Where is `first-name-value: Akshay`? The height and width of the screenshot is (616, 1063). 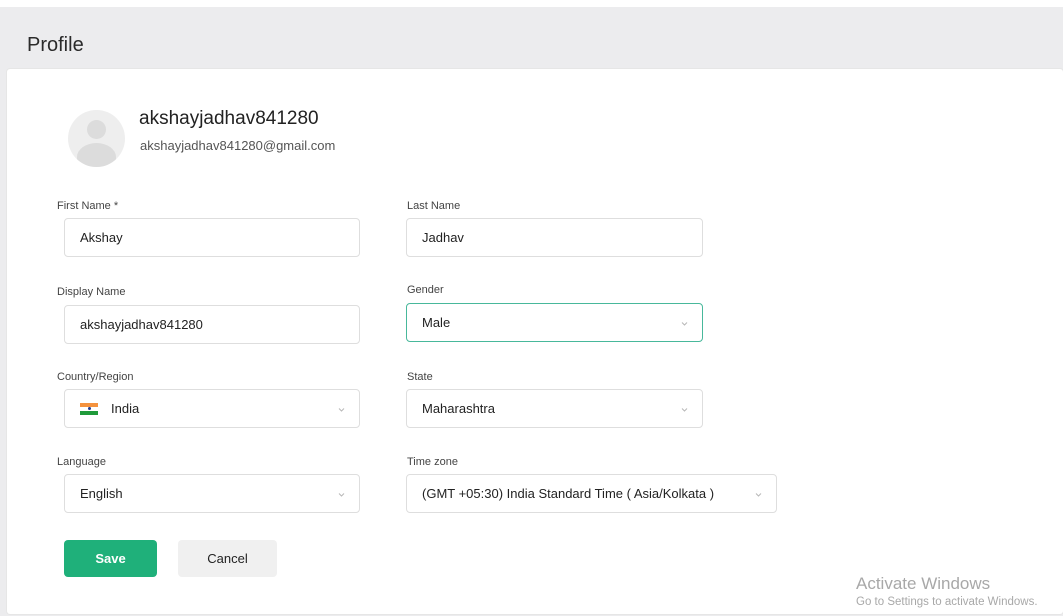
first-name-value: Akshay is located at coordinates (101, 237).